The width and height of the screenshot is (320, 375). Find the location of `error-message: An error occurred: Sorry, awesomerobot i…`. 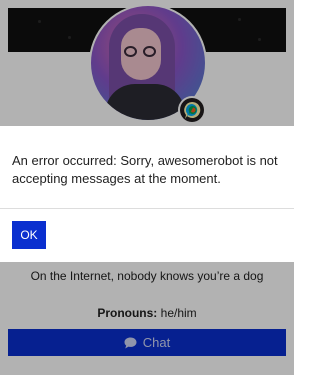

error-message: An error occurred: Sorry, awesomerobot i… is located at coordinates (145, 169).